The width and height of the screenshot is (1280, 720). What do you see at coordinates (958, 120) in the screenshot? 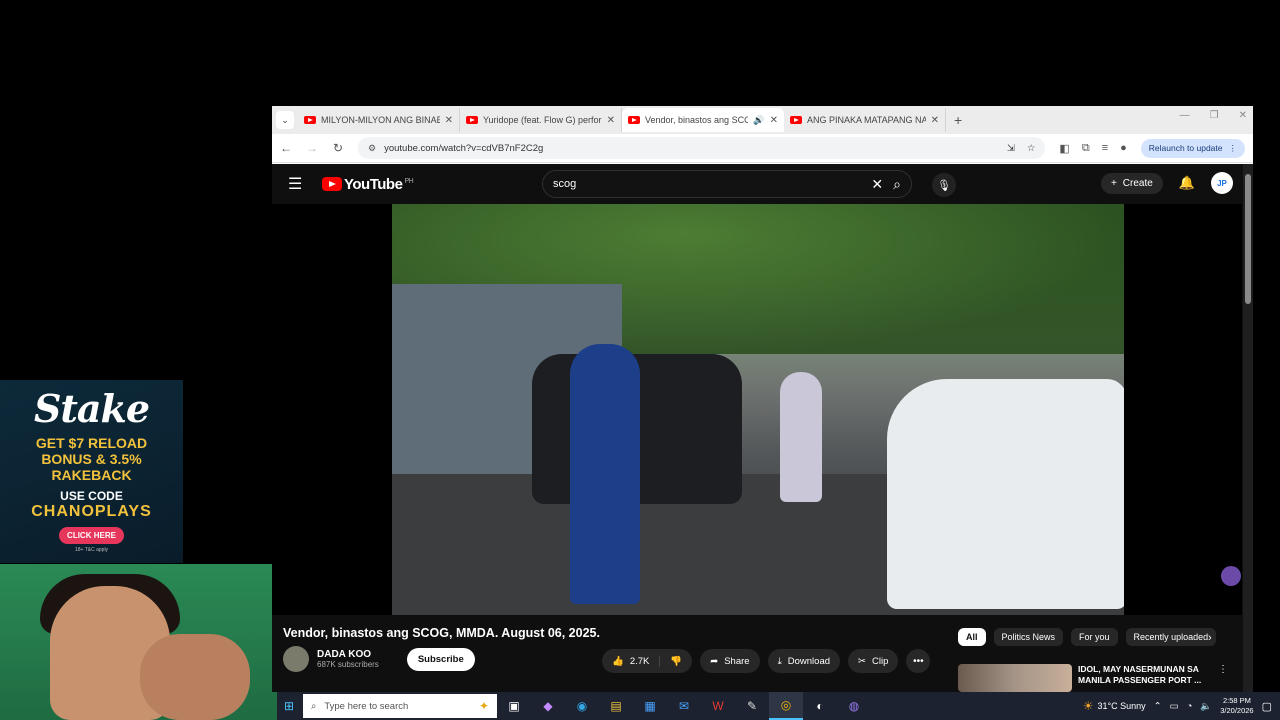
I see `new-tab-button: +` at bounding box center [958, 120].